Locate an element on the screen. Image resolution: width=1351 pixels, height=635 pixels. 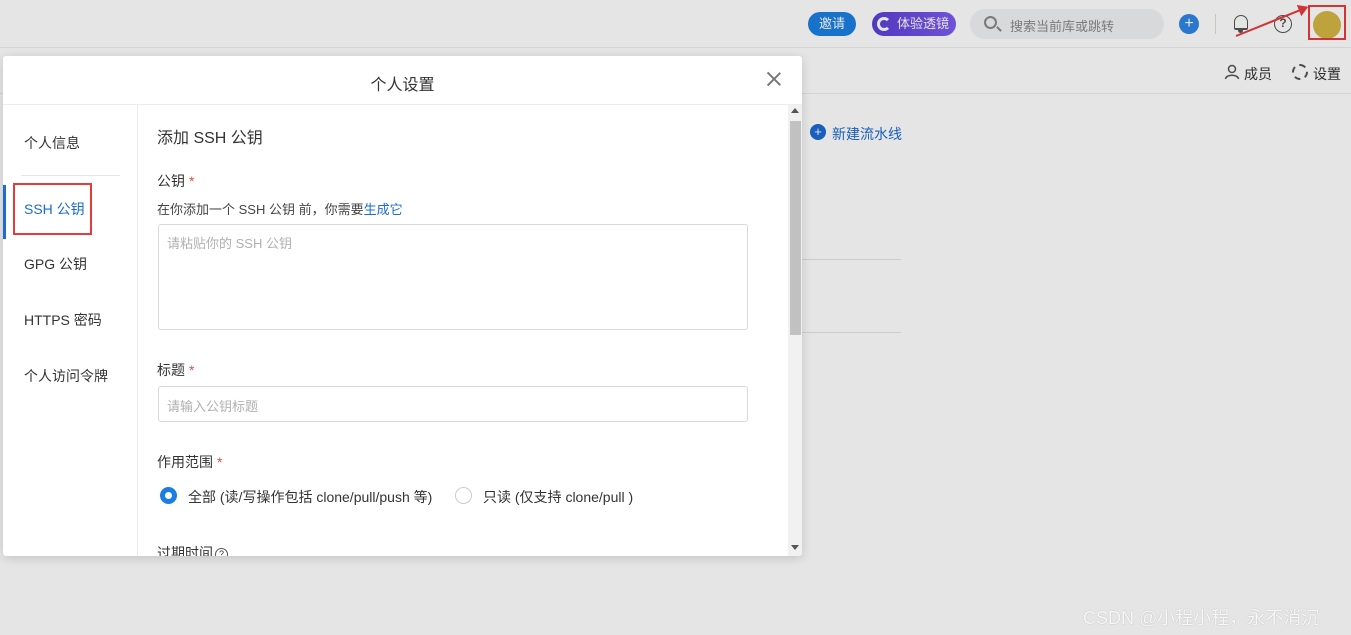
expire-label-text: 过期时间 is located at coordinates (185, 550).